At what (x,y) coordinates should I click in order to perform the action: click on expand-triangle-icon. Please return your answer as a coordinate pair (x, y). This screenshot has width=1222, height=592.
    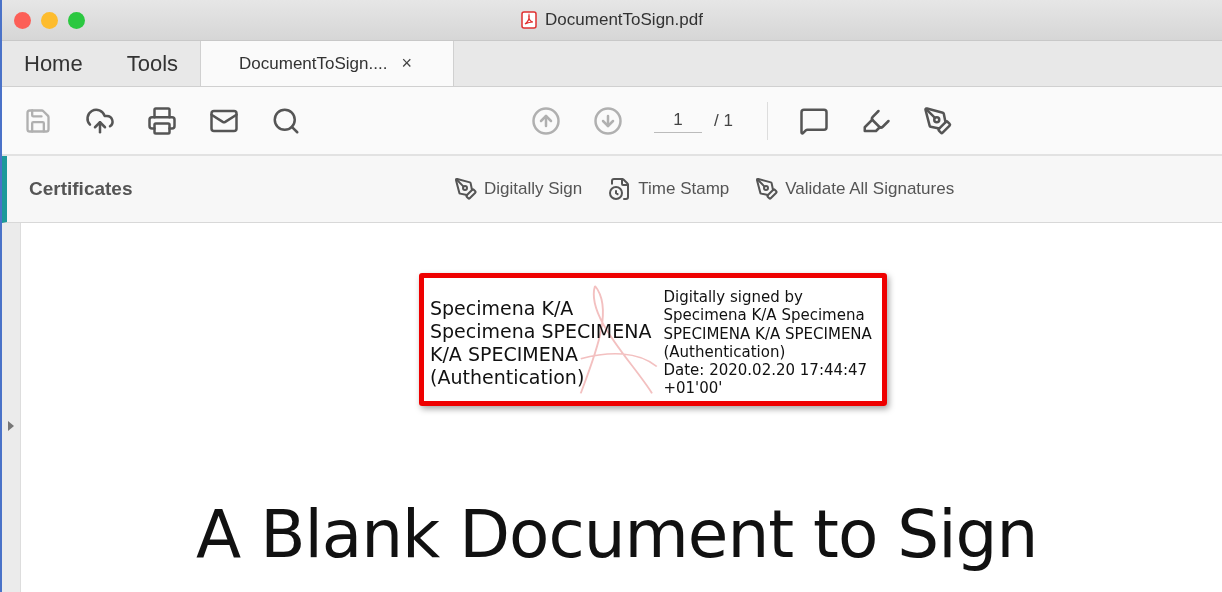
    Looking at the image, I should click on (11, 425).